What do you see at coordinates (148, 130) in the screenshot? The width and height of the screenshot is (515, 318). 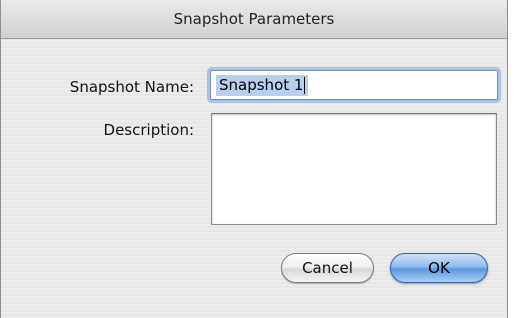 I see `description-label: Description:` at bounding box center [148, 130].